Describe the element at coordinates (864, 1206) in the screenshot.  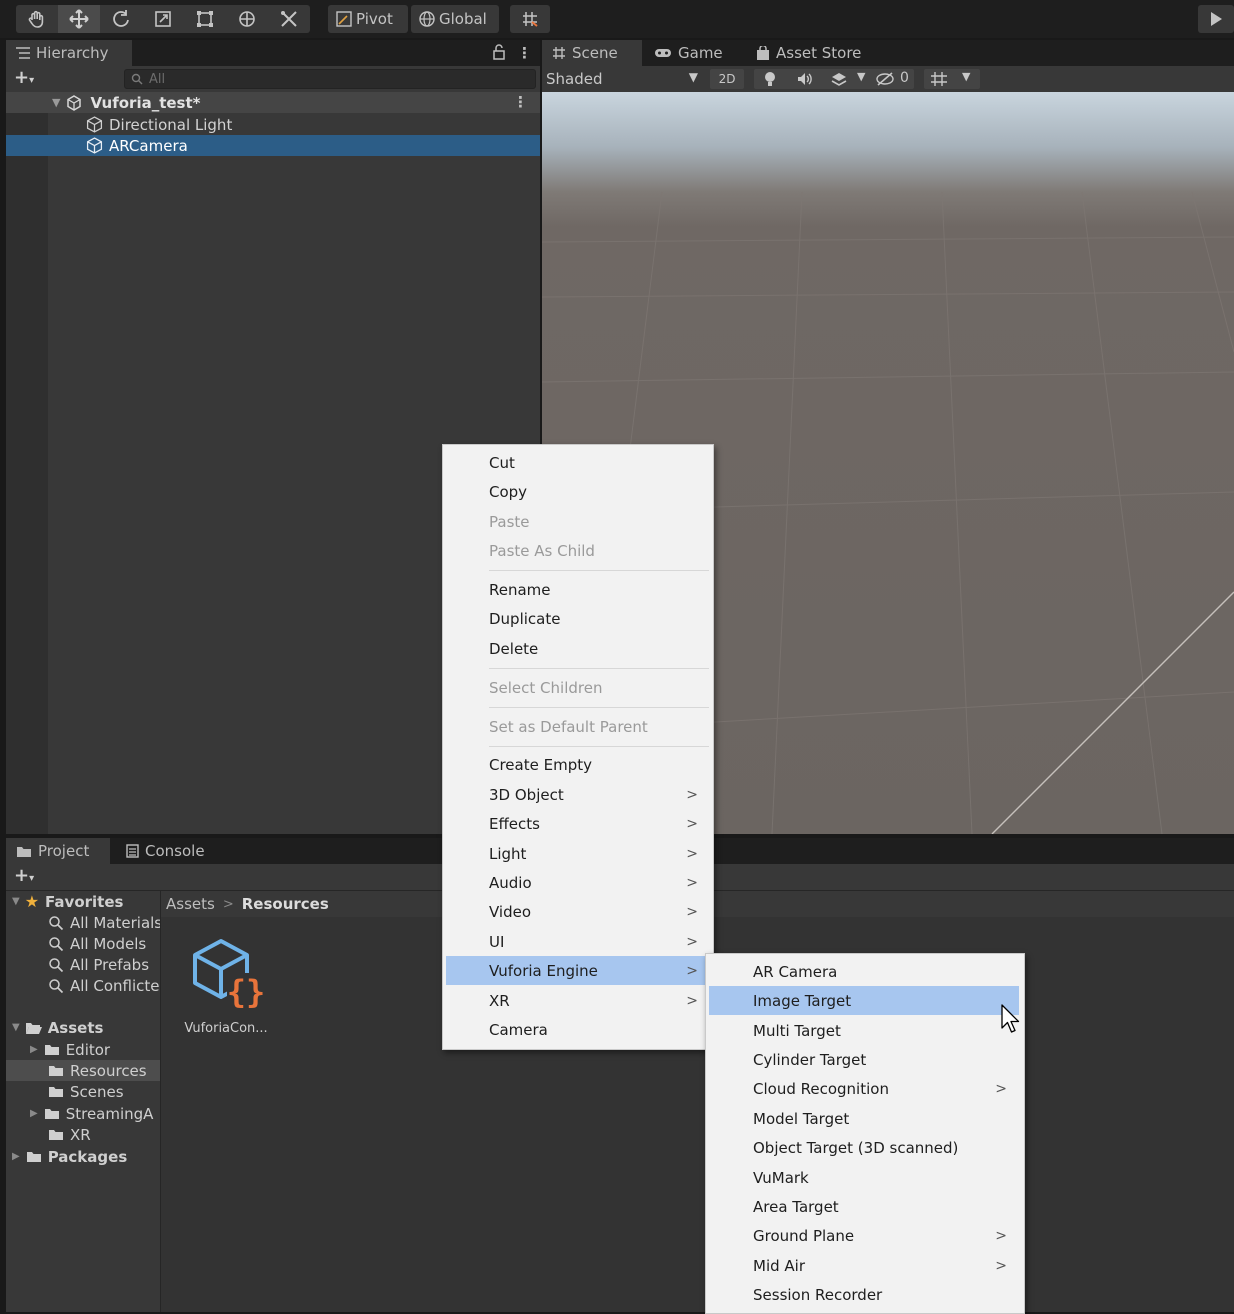
I see `submenu-item-area-target: Area Target` at that location.